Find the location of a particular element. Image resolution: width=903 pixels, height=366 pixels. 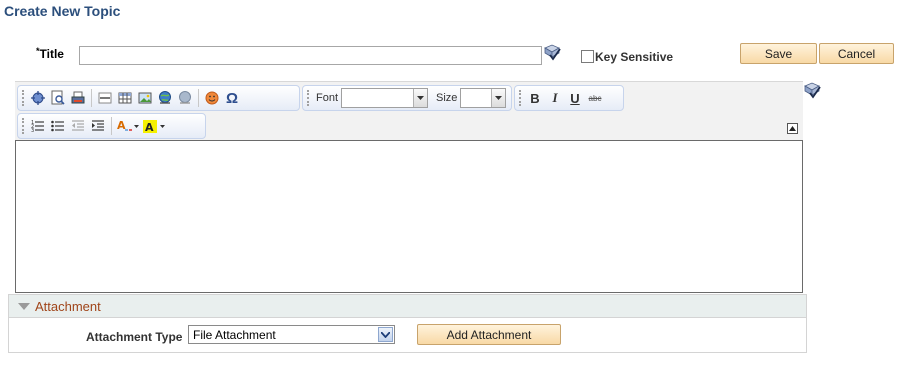

title-input is located at coordinates (310, 55).